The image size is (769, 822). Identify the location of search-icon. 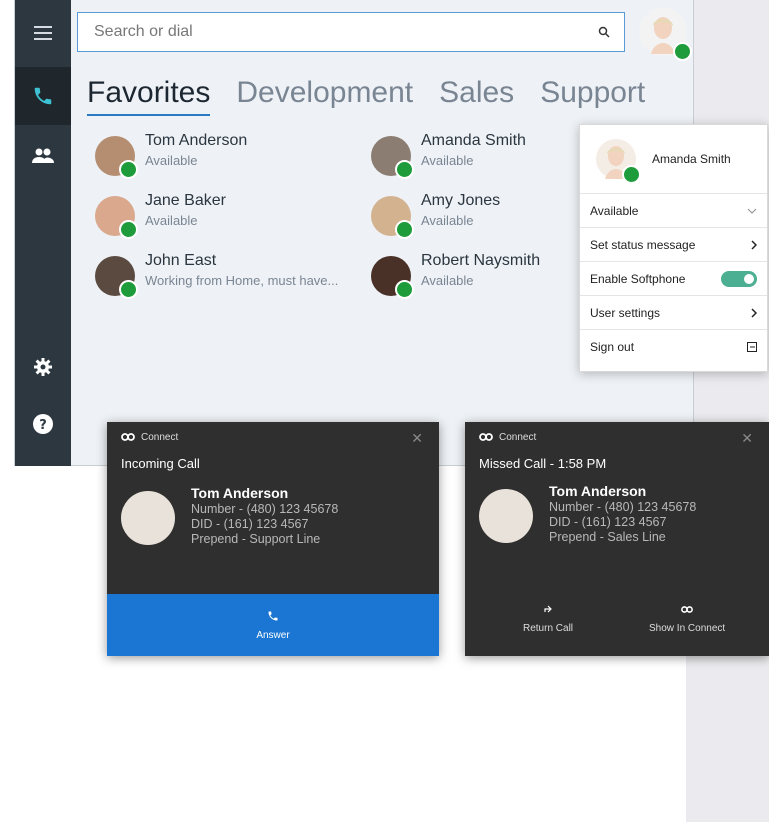
(604, 32).